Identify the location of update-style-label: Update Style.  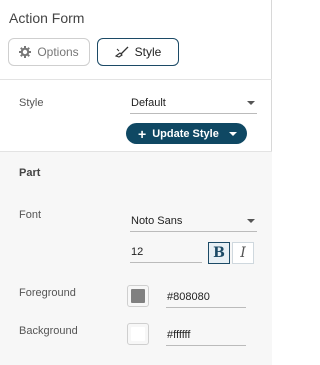
(185, 133).